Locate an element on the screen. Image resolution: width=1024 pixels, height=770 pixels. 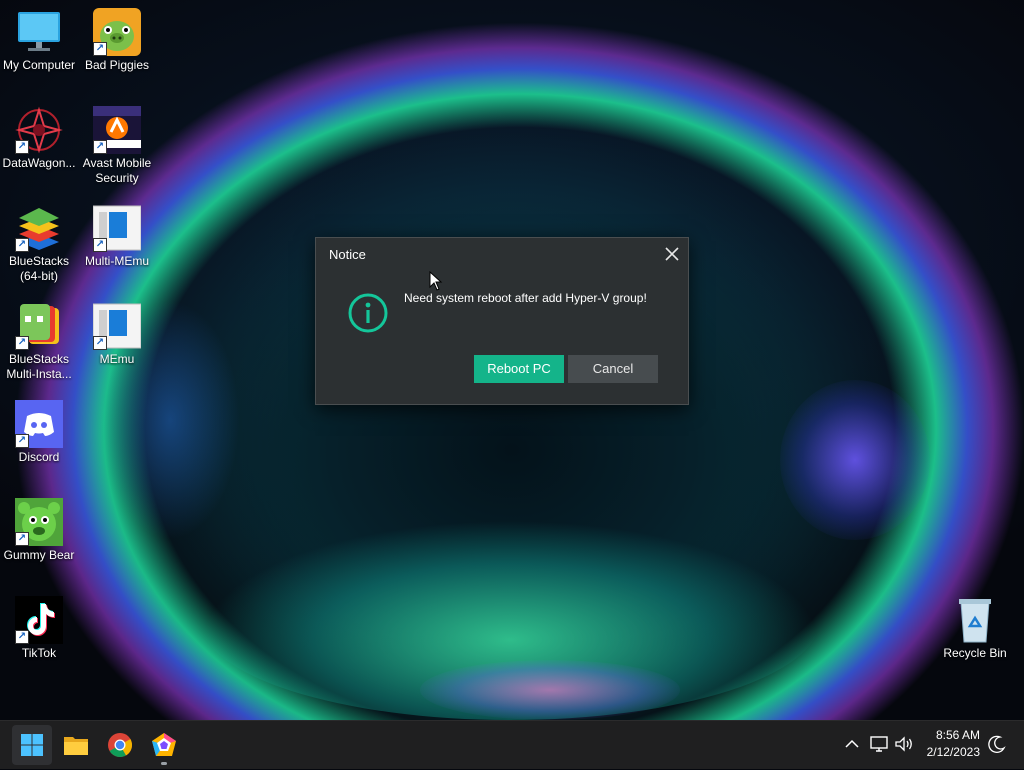
desktop-icon-label: Multi-MEmu is located at coordinates (116, 261).